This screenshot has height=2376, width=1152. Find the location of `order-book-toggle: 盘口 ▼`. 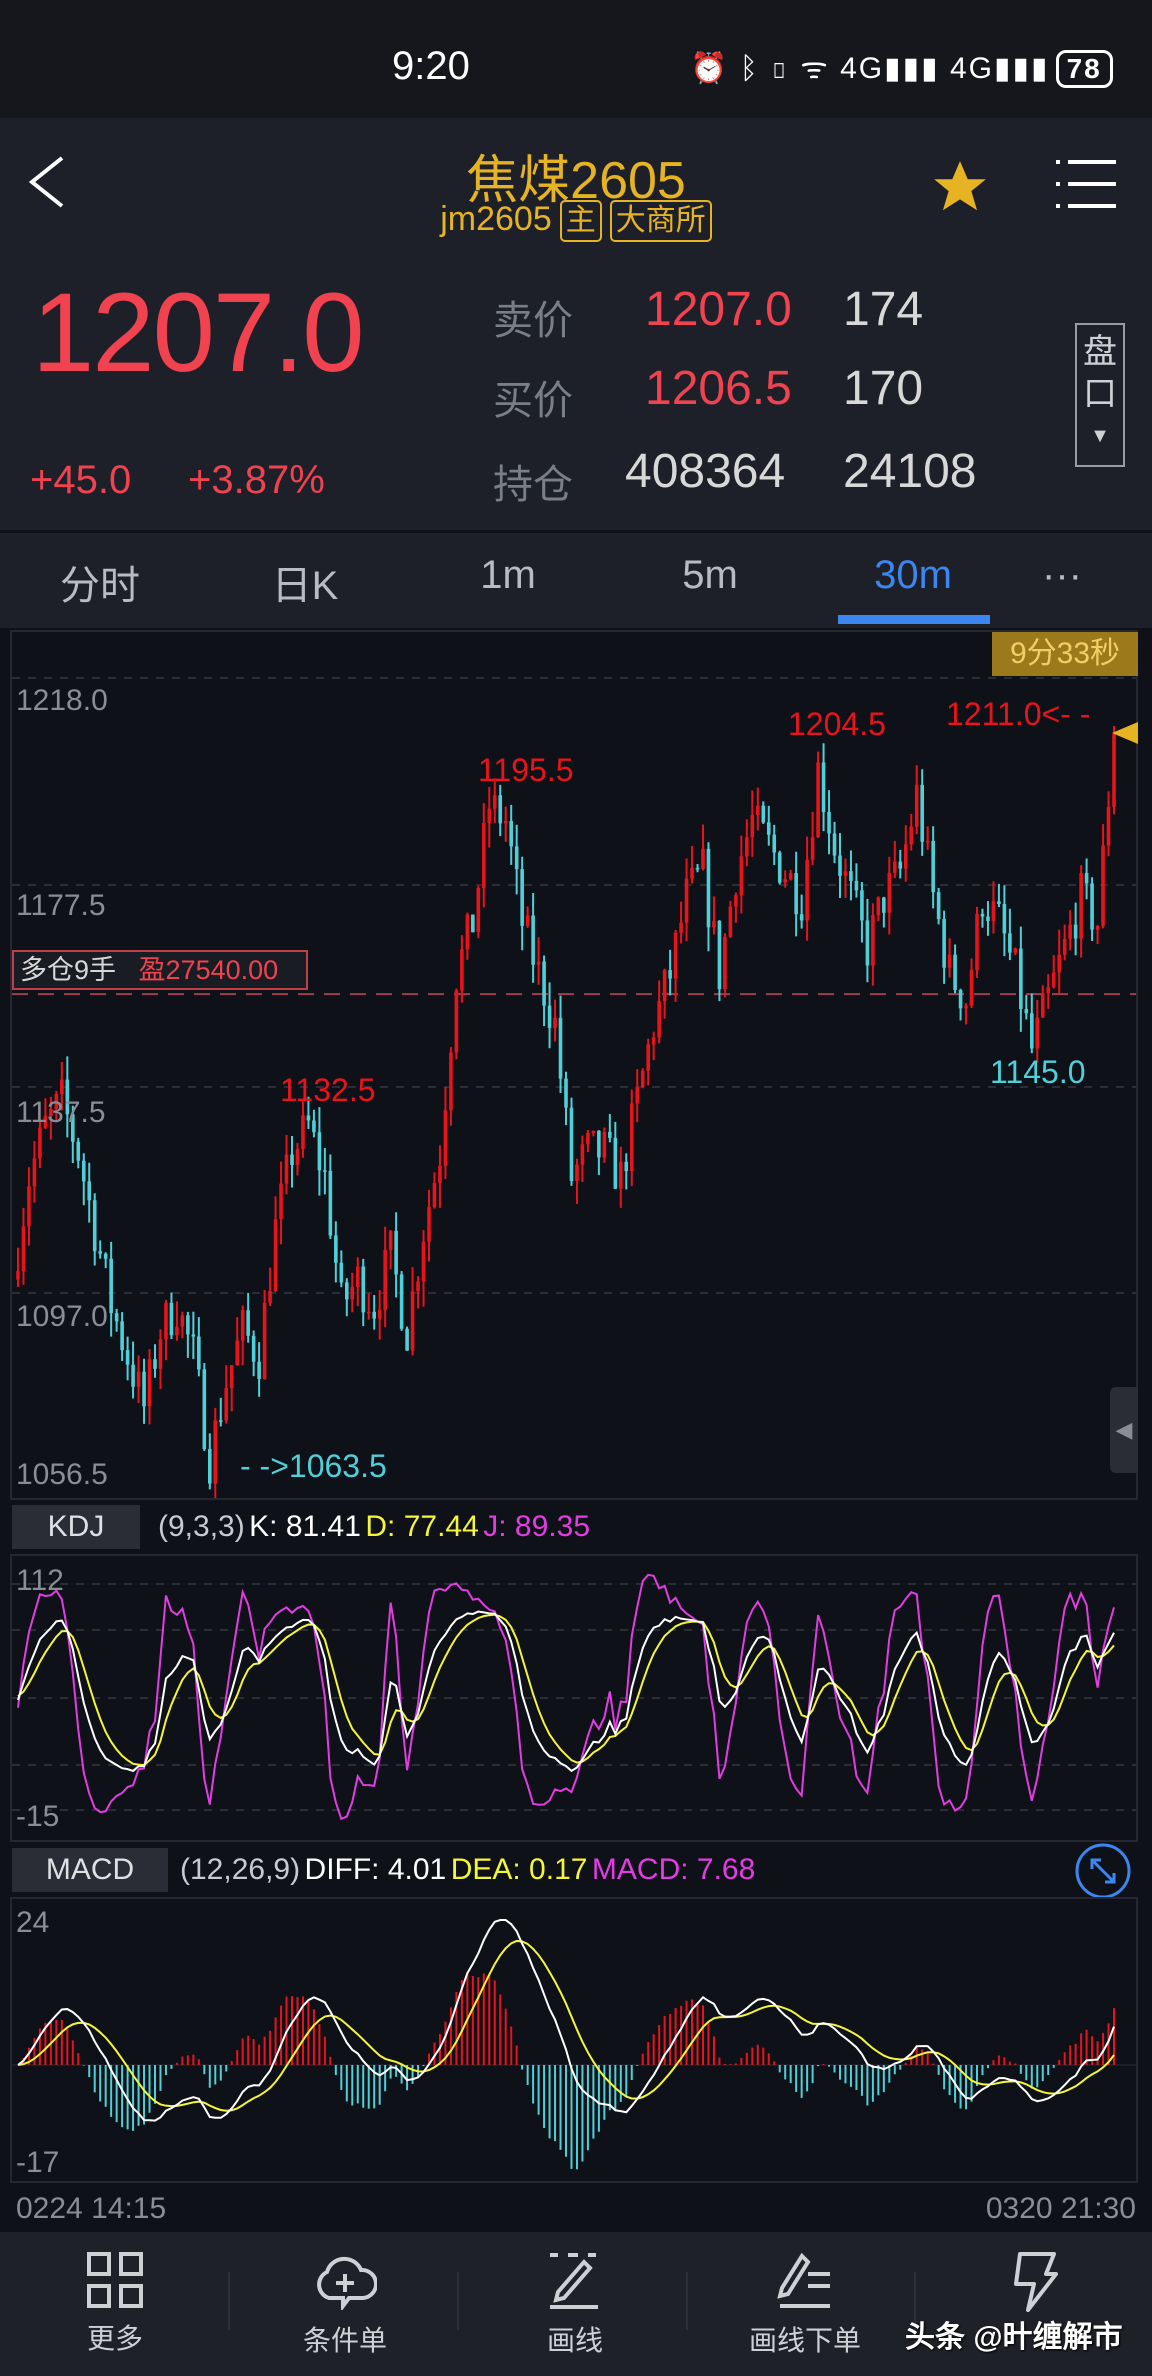

order-book-toggle: 盘口 ▼ is located at coordinates (1100, 395).